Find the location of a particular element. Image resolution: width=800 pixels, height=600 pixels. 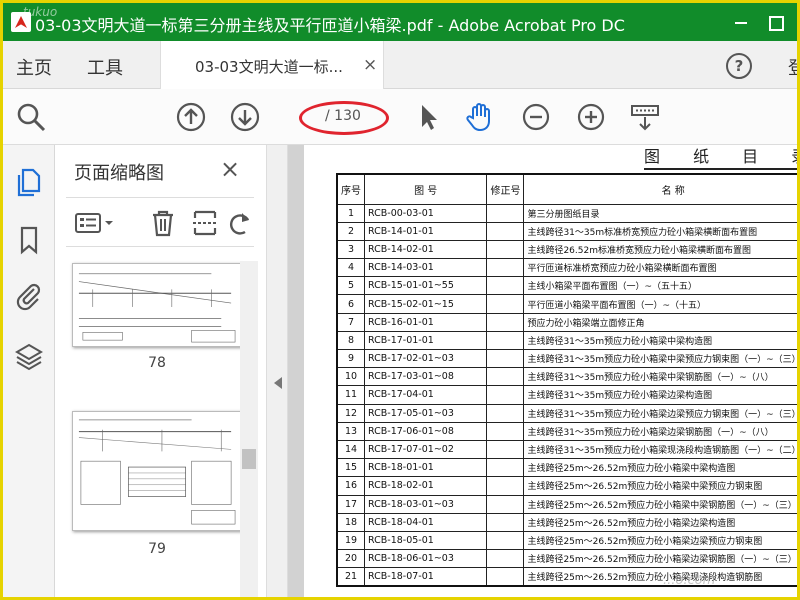

page-thumbnails-icon is located at coordinates (29, 182).